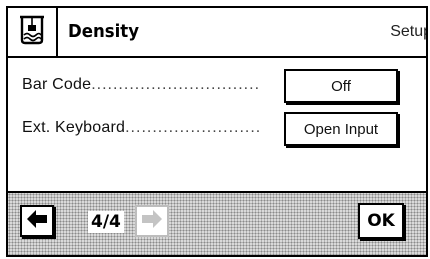  What do you see at coordinates (381, 221) in the screenshot?
I see `ok-button: OK` at bounding box center [381, 221].